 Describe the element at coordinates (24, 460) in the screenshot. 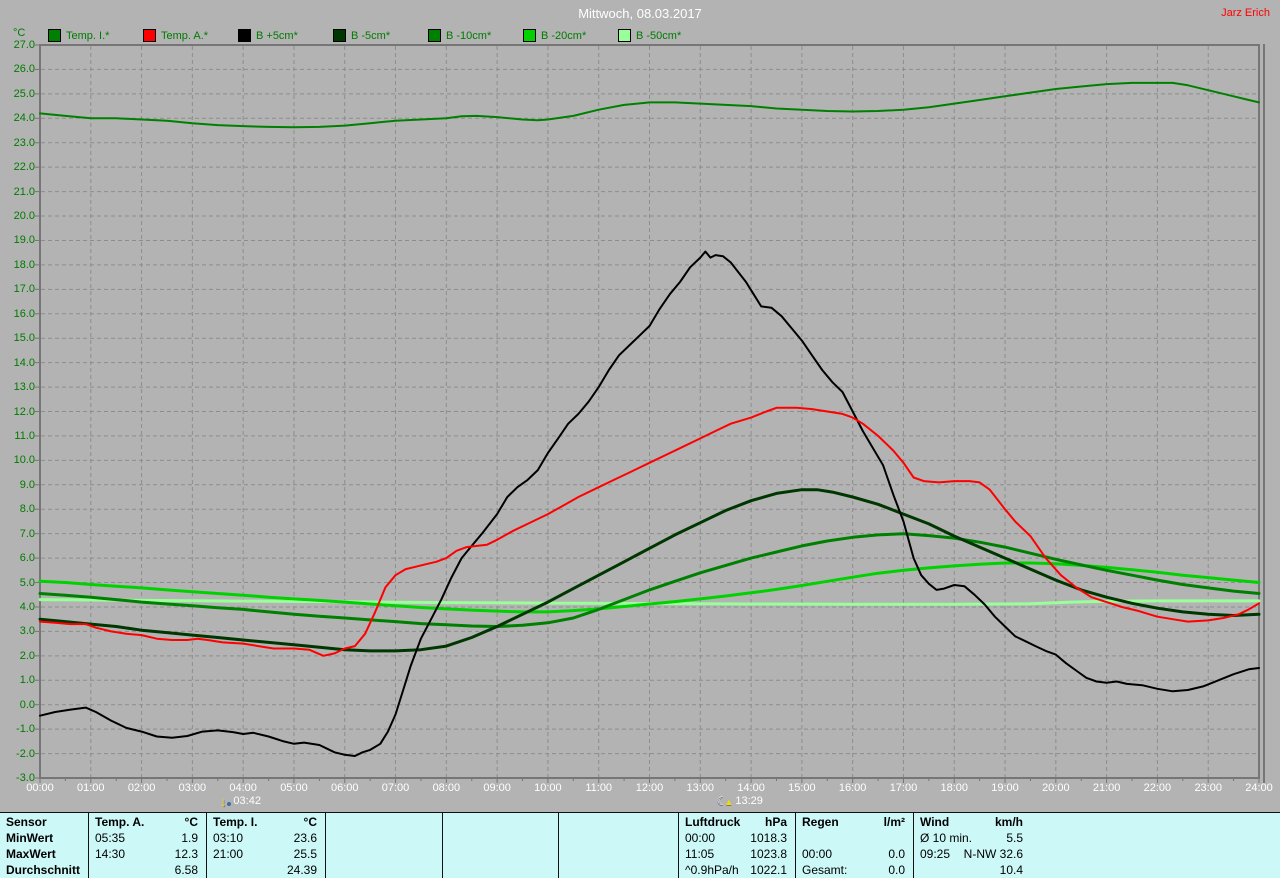

I see `y-tick-label: 10.0` at that location.